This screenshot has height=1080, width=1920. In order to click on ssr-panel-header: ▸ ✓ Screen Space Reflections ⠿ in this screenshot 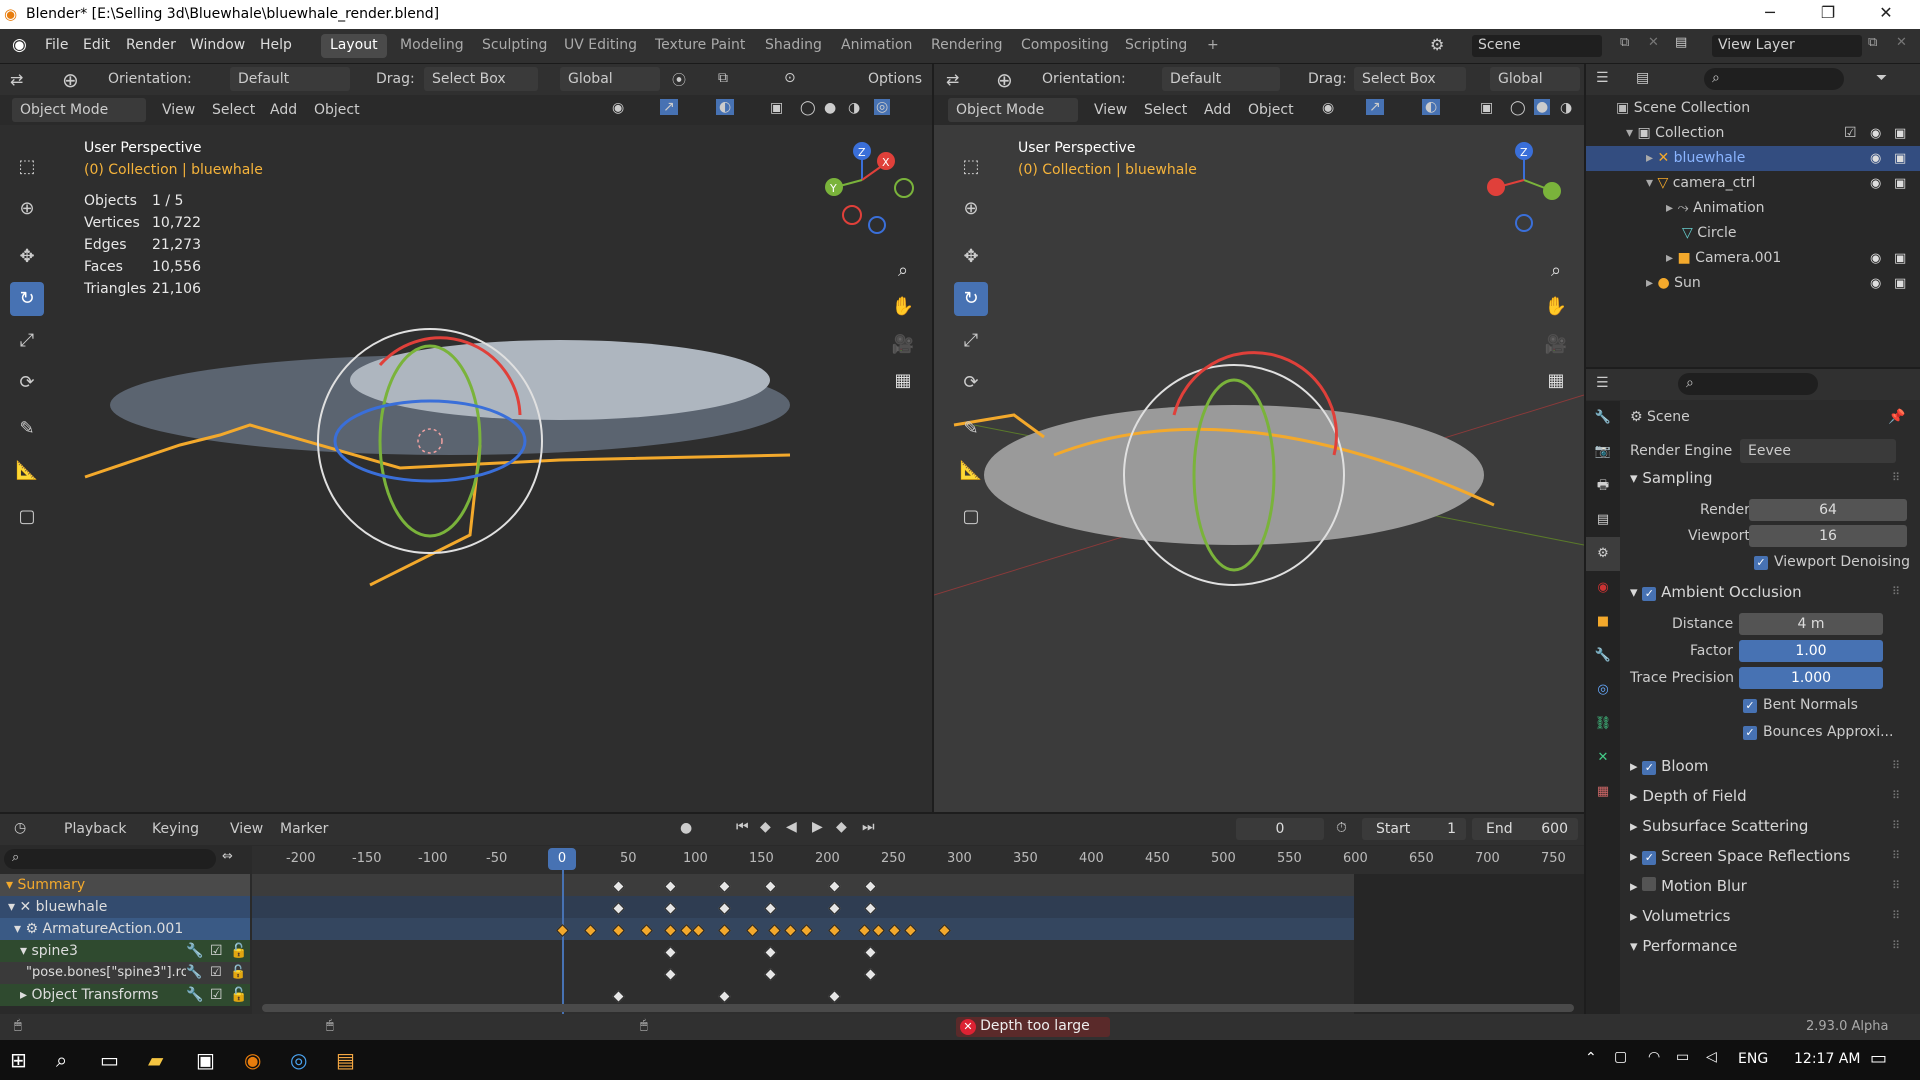, I will do `click(1775, 862)`.